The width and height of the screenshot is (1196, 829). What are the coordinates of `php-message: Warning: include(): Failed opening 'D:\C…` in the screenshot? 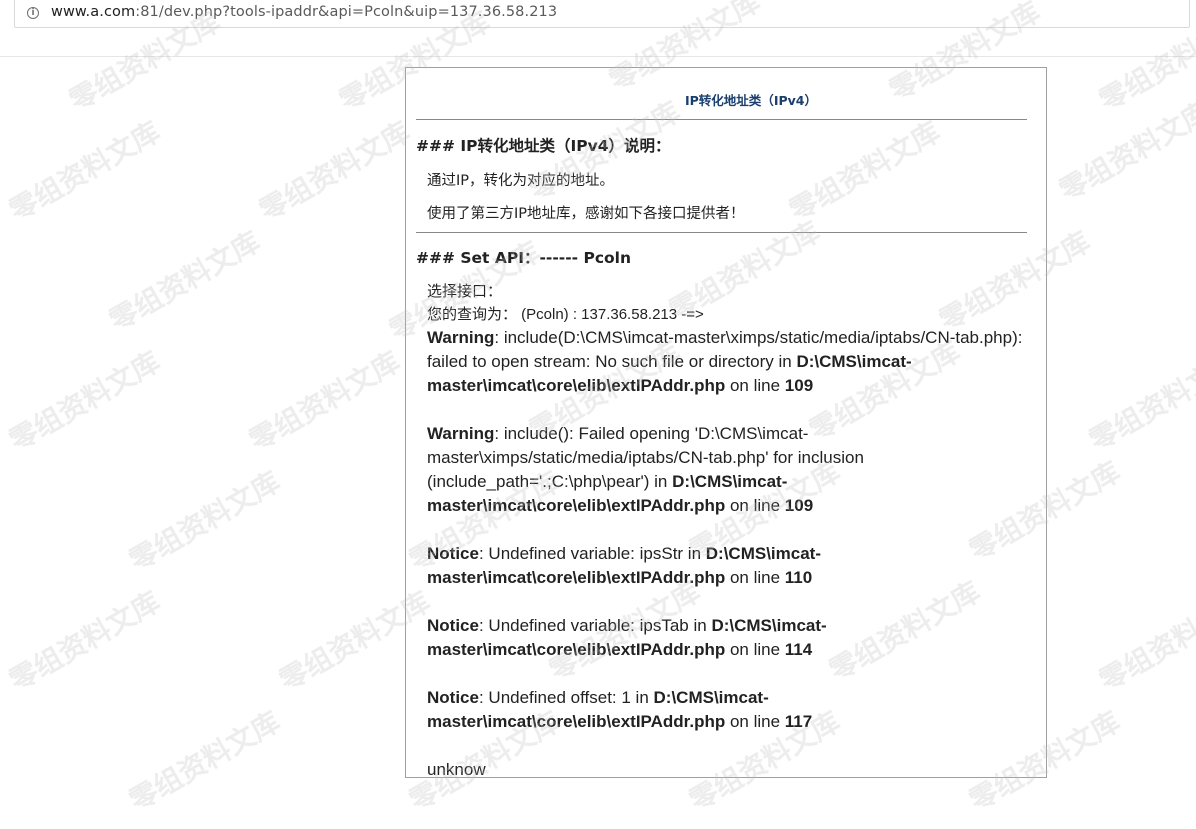 It's located at (727, 470).